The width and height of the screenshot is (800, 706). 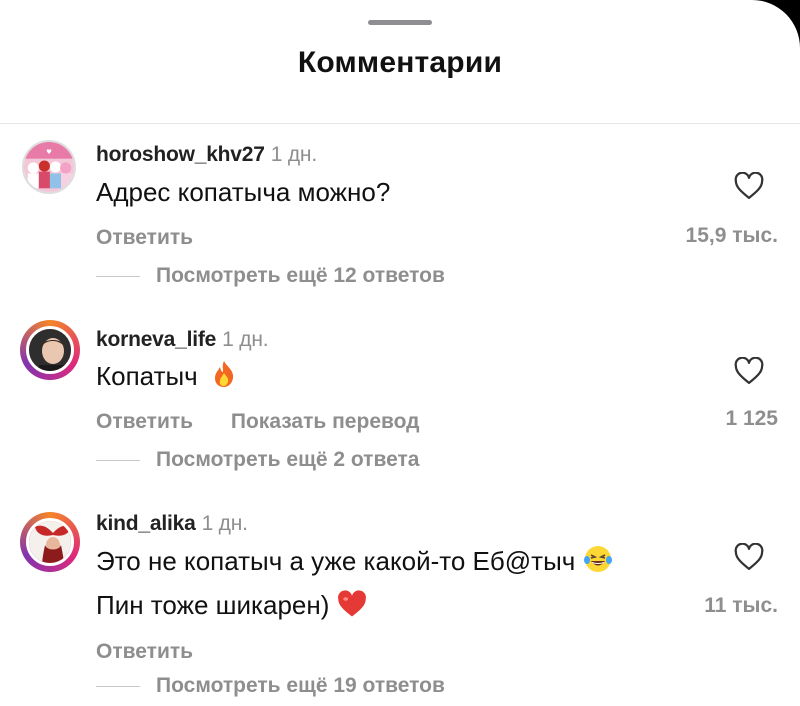 I want to click on view-replies-button: Посмотреть ещё 2 ответа, so click(x=257, y=460).